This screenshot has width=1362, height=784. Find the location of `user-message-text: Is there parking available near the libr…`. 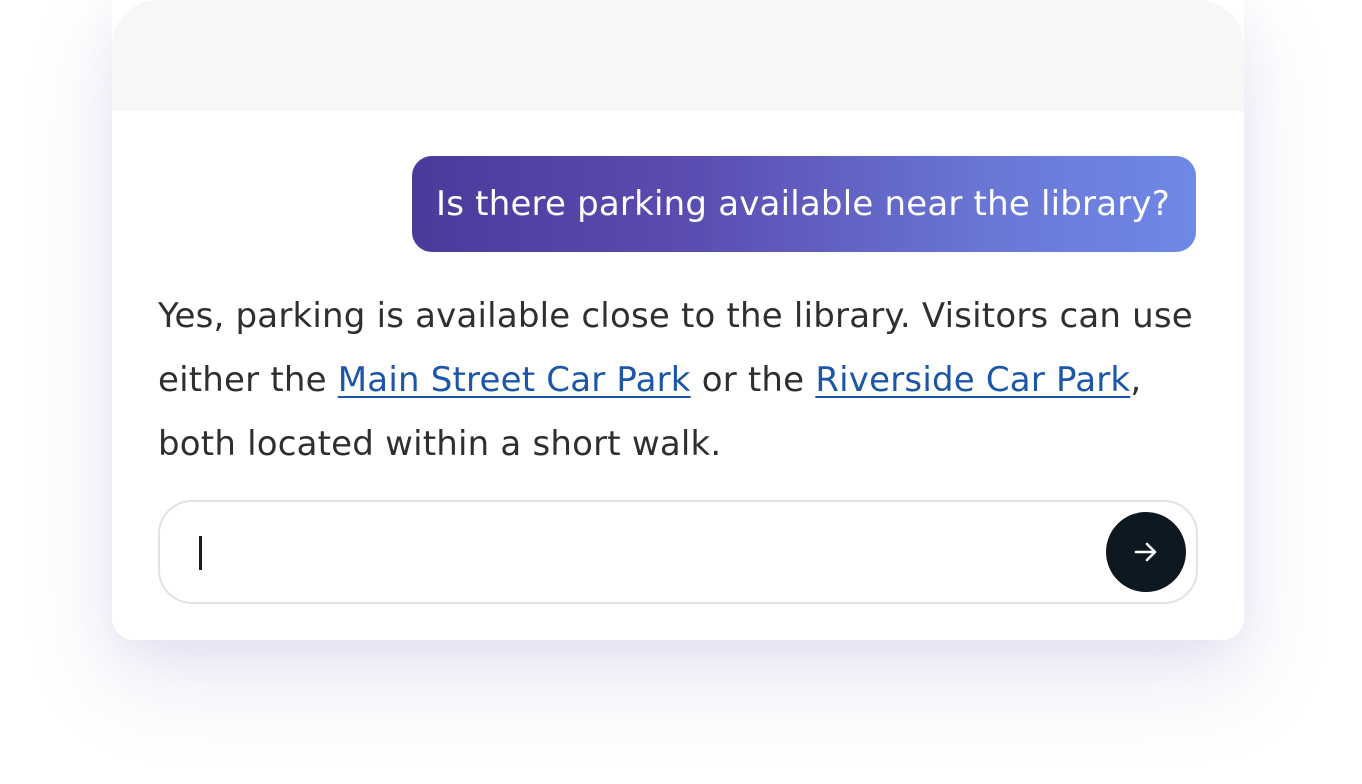

user-message-text: Is there parking available near the libr… is located at coordinates (803, 204).